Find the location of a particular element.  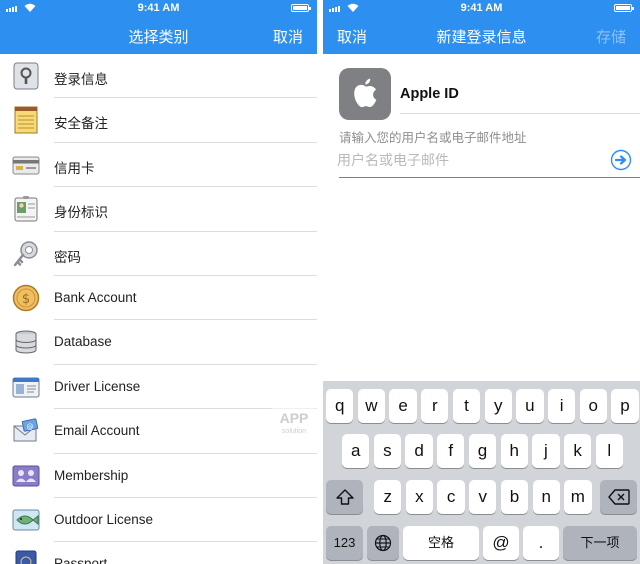

secure-note-icon is located at coordinates (26, 120).